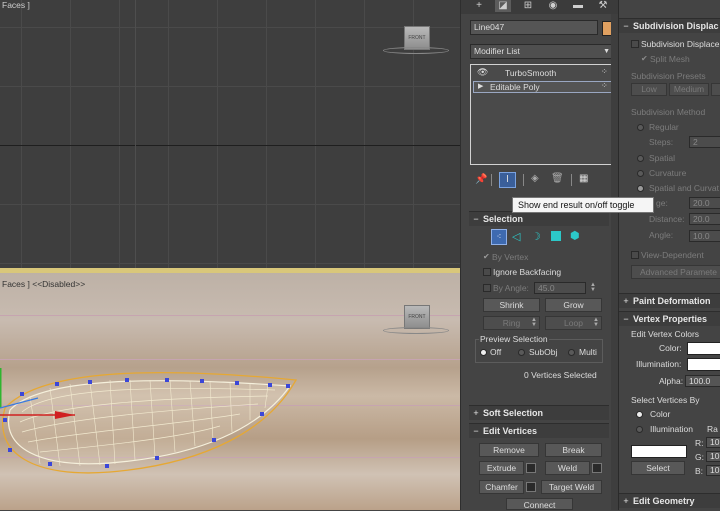 The height and width of the screenshot is (511, 720). Describe the element at coordinates (487, 272) in the screenshot. I see `ignore-backfacing-checkbox` at that location.